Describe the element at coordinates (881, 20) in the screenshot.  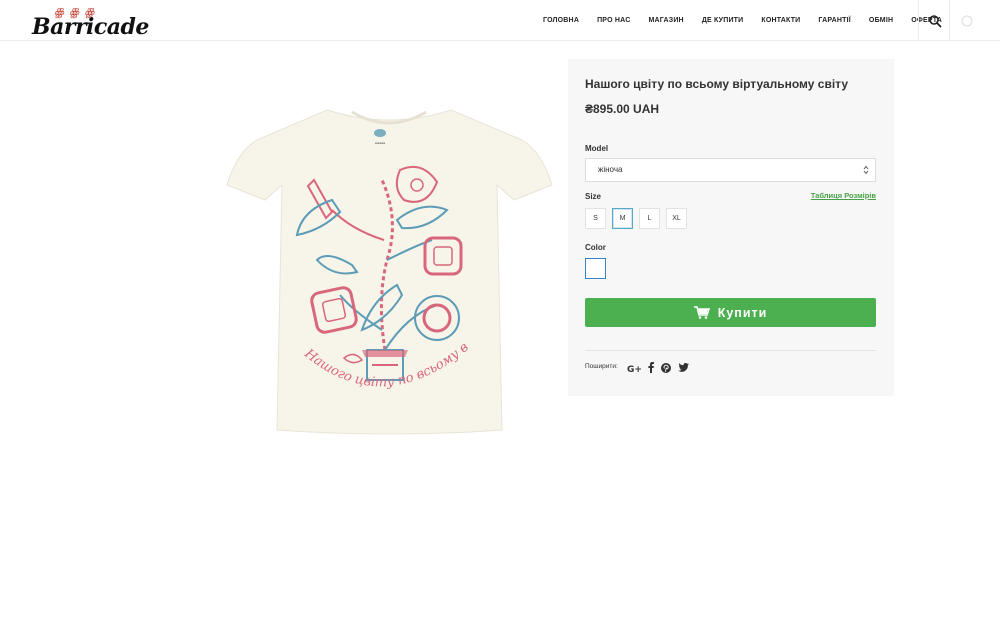
I see `nav-item-exchange: Обмін` at that location.